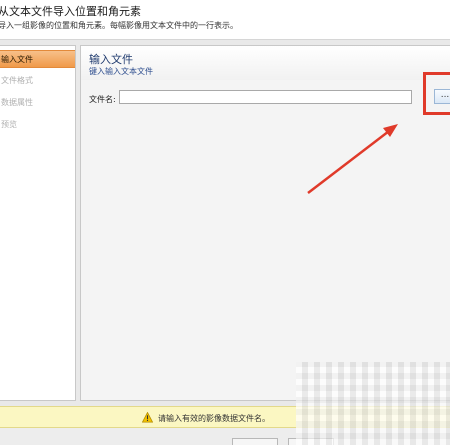 This screenshot has height=445, width=450. I want to click on file-name-label: 文件名:, so click(102, 99).